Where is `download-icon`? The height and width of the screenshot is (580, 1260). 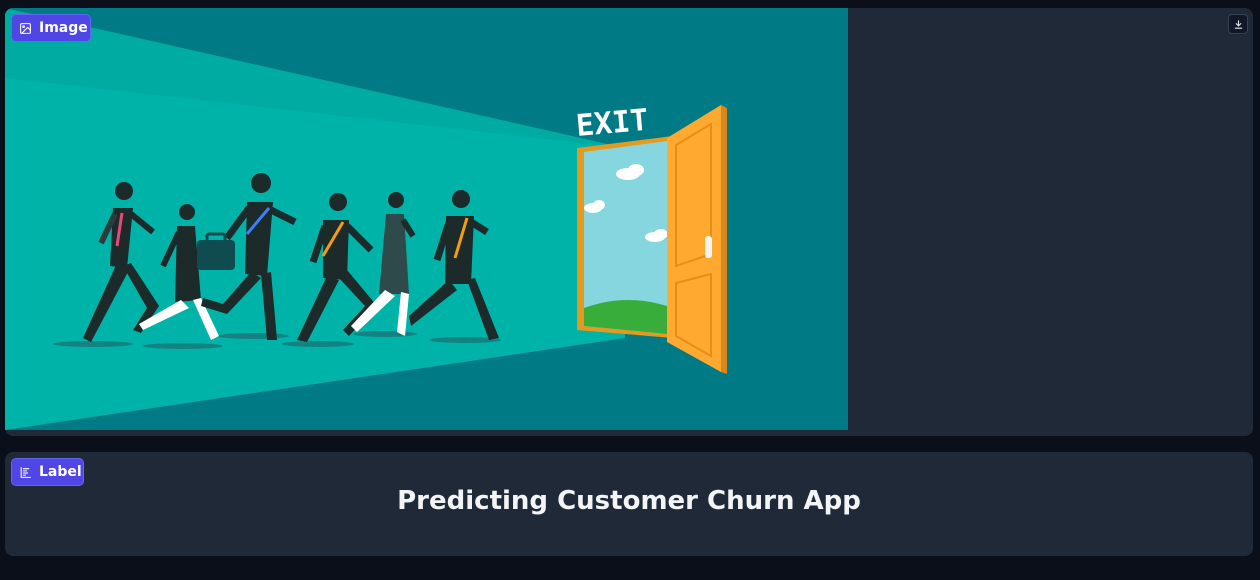 download-icon is located at coordinates (1238, 24).